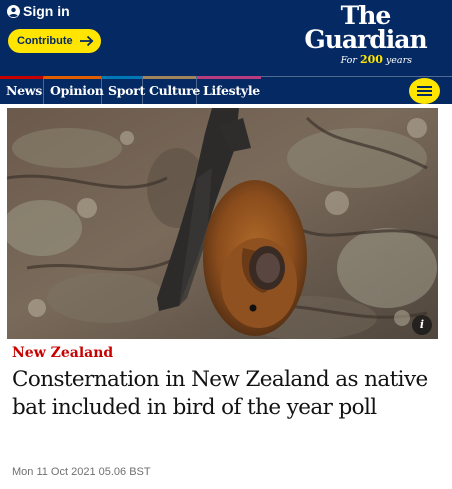  Describe the element at coordinates (45, 41) in the screenshot. I see `contribute-label: Contribute` at that location.